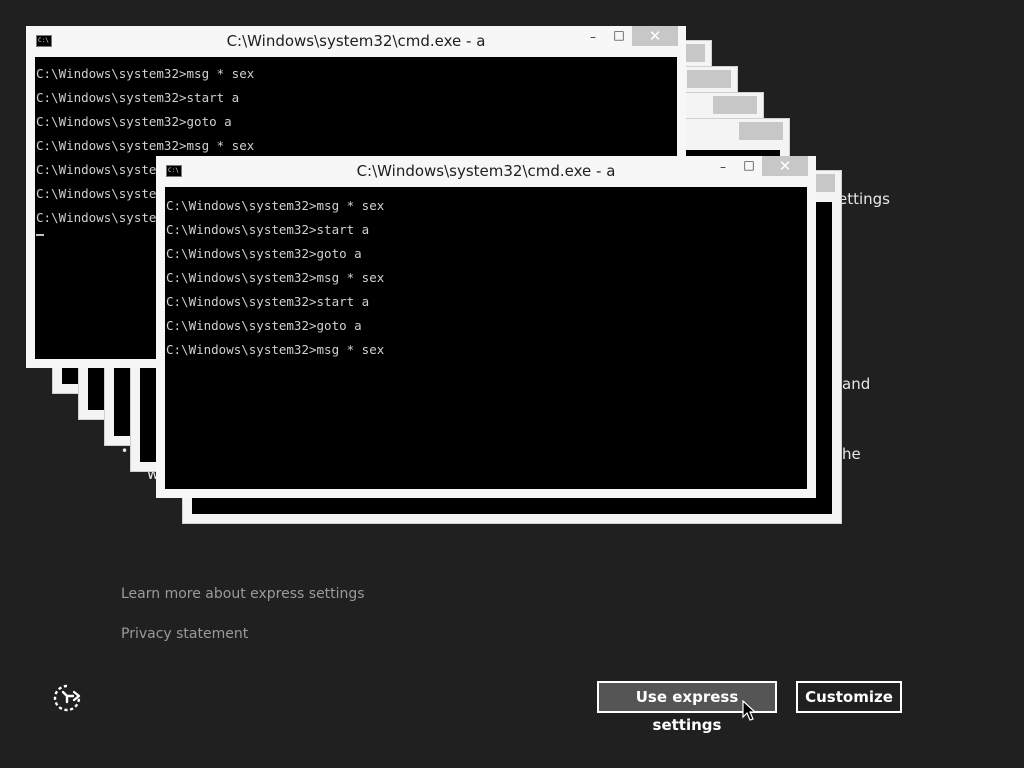  I want to click on settings-text-fragment: ettings, so click(864, 199).